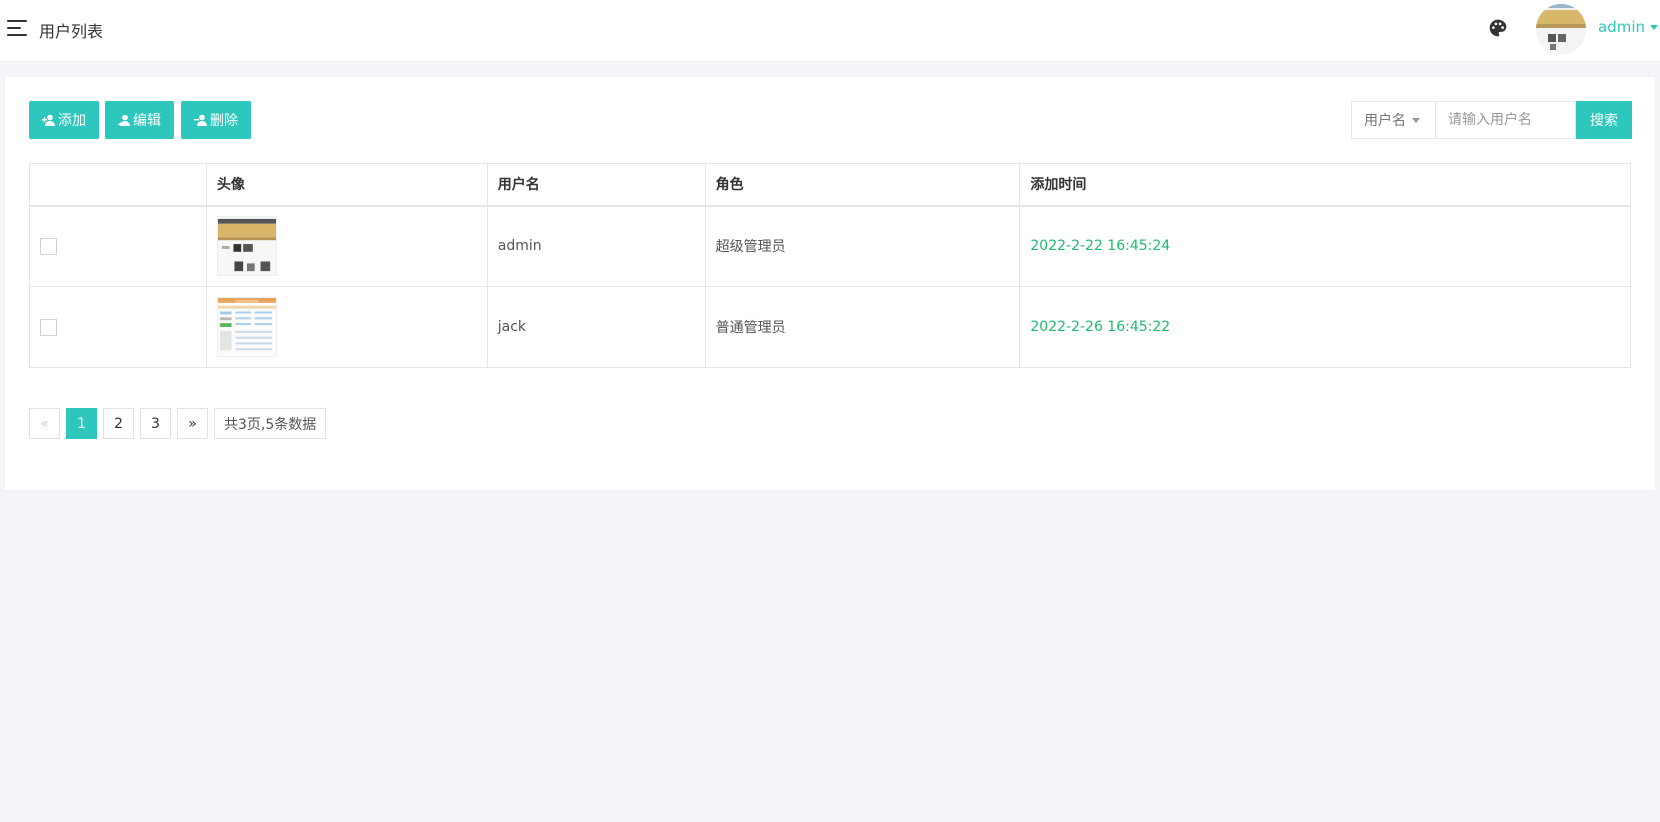 Image resolution: width=1660 pixels, height=822 pixels. Describe the element at coordinates (155, 423) in the screenshot. I see `page-button-3: 3` at that location.